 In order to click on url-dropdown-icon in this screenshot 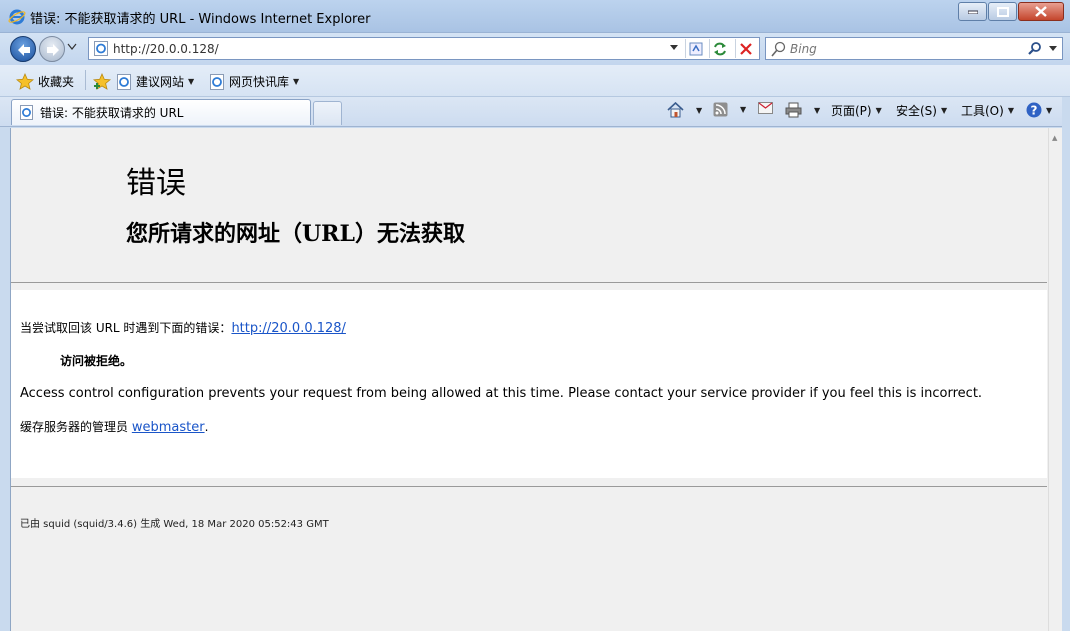, I will do `click(674, 48)`.